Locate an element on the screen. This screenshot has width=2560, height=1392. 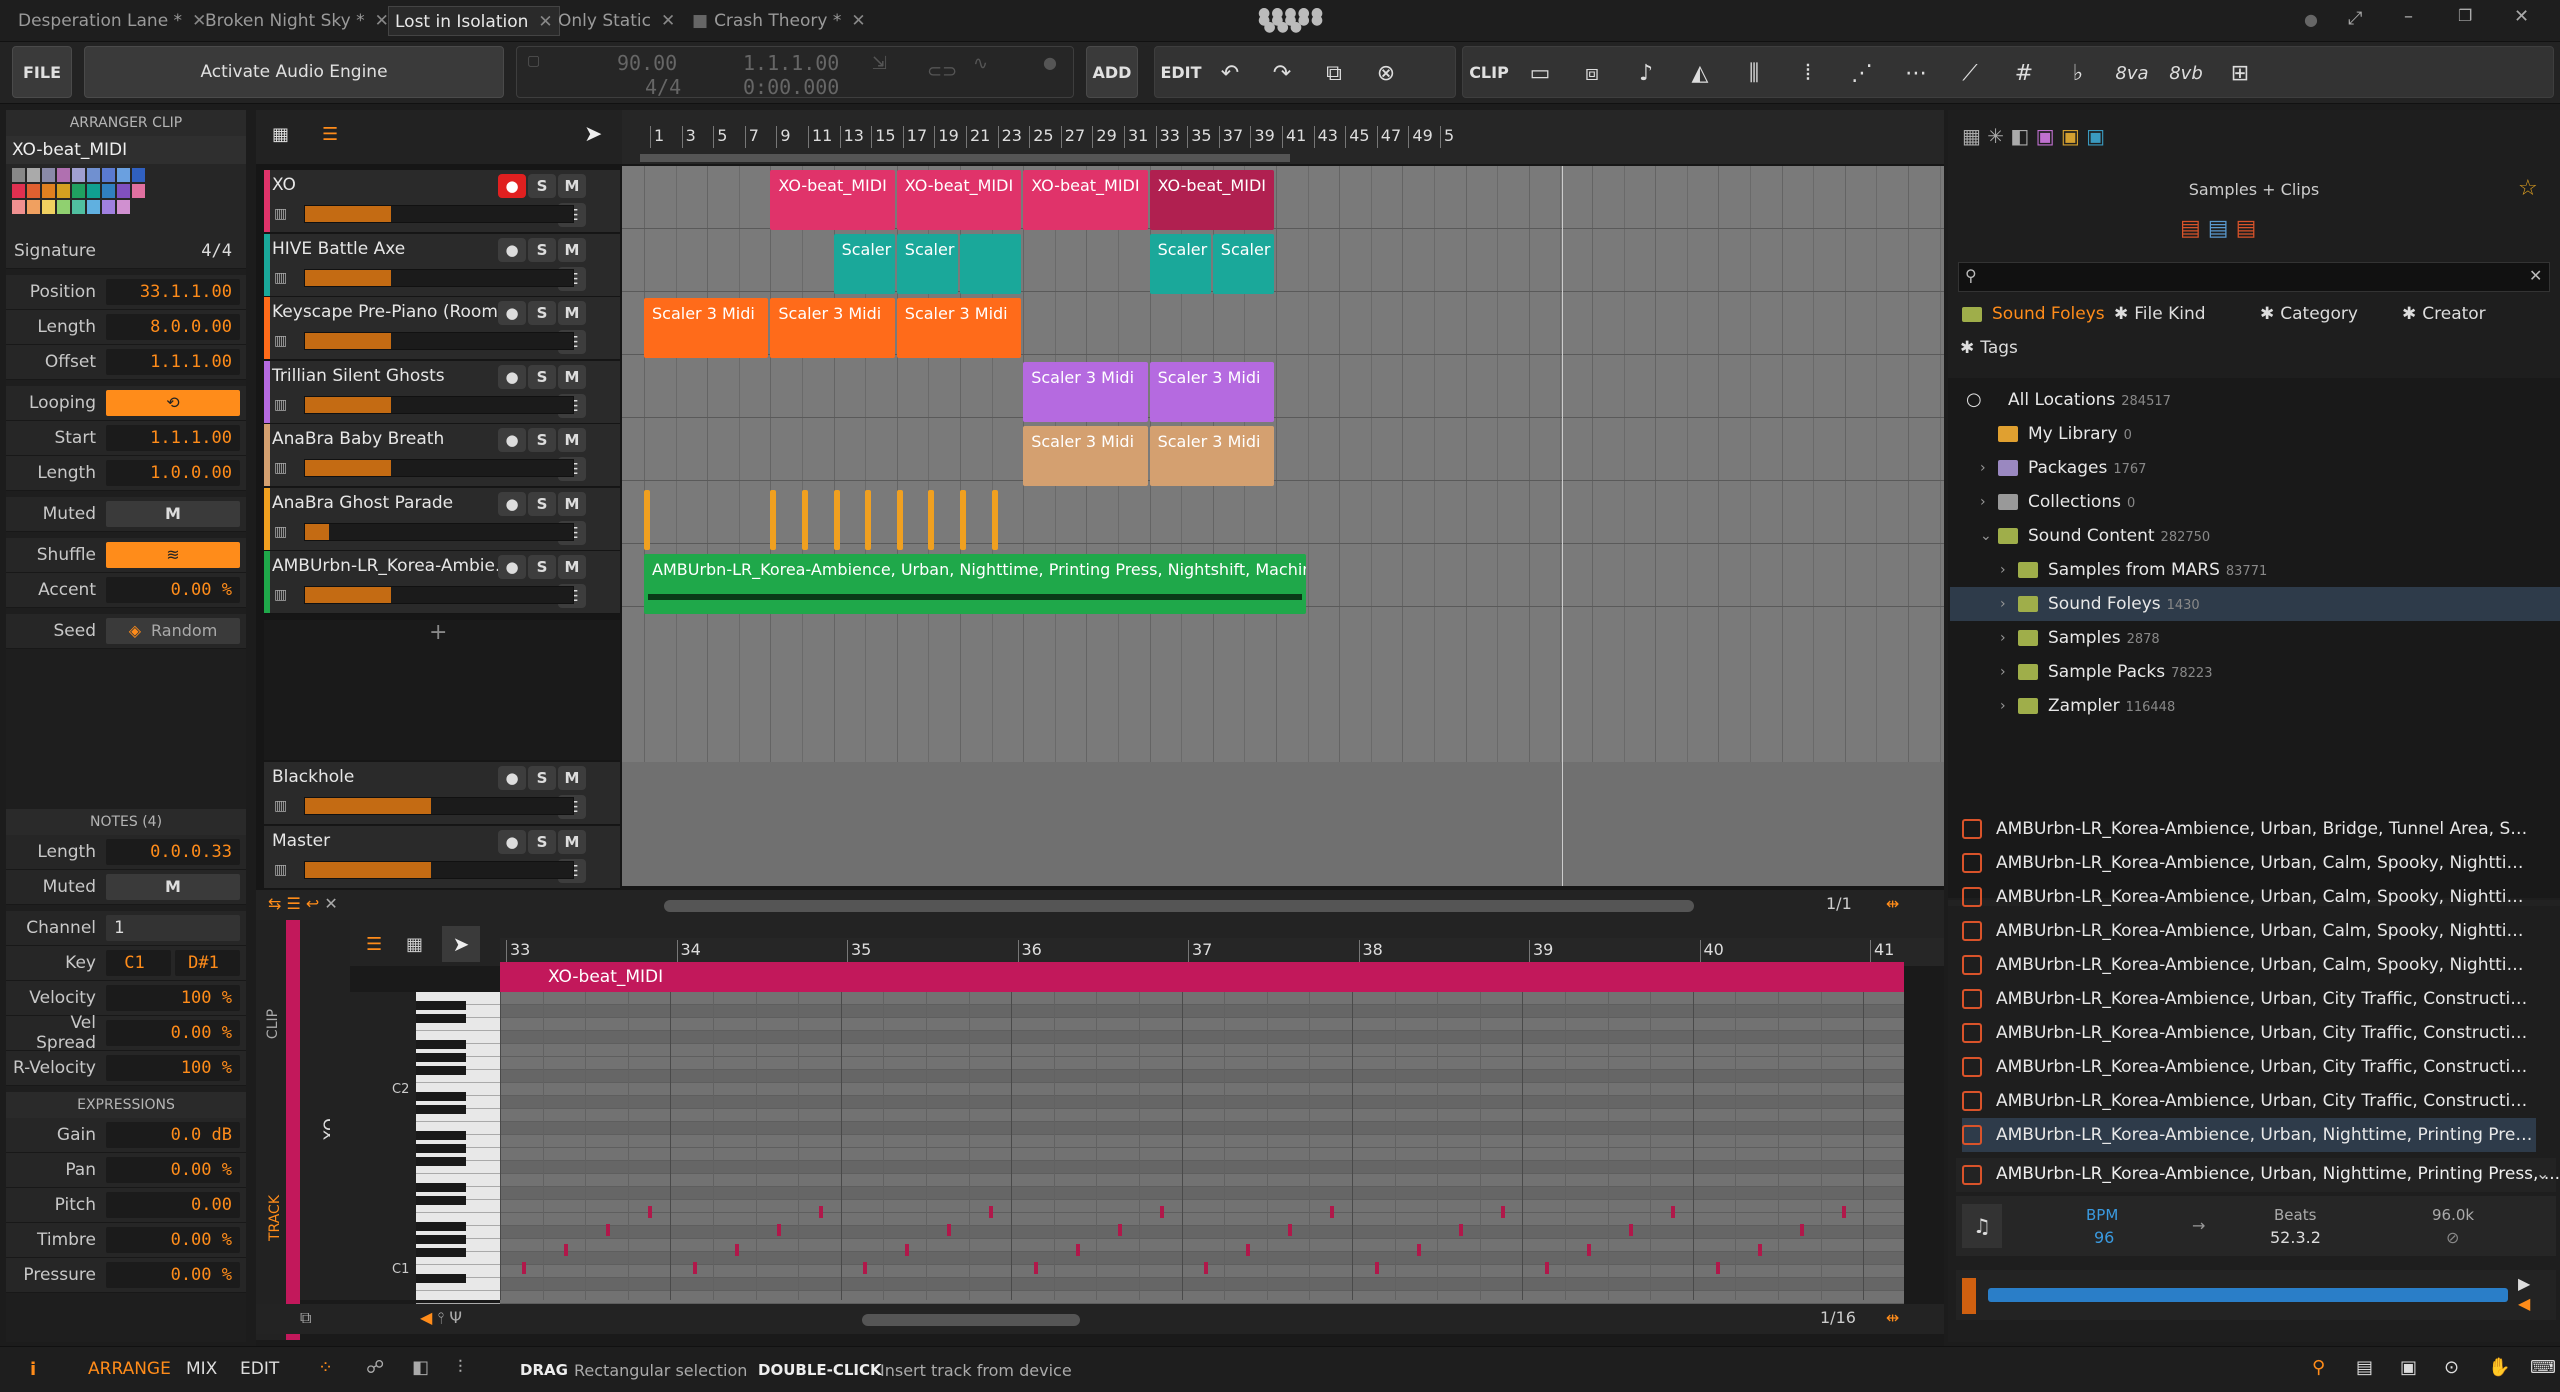
seed-button: ◈ Random is located at coordinates (173, 631).